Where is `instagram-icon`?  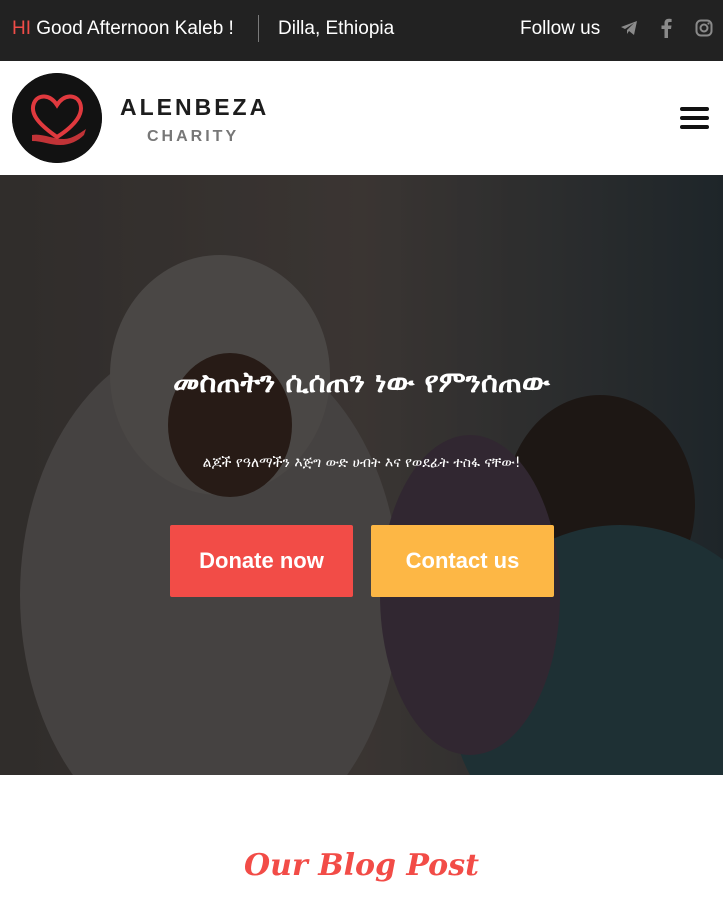 instagram-icon is located at coordinates (704, 28).